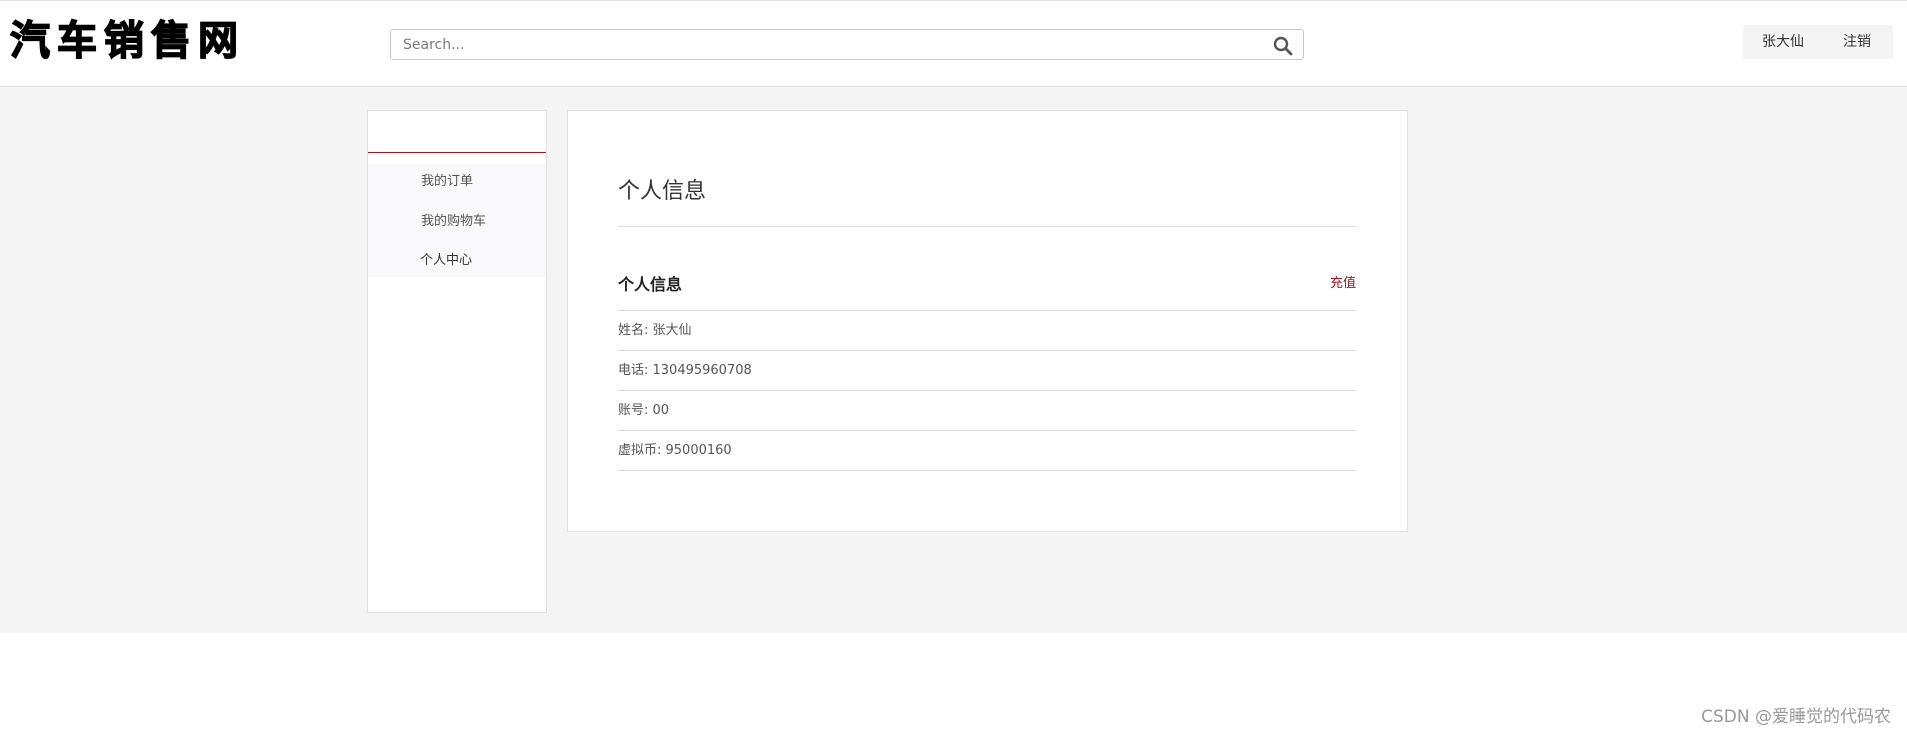  I want to click on info-row-name: 姓名: 张大仙, so click(987, 331).